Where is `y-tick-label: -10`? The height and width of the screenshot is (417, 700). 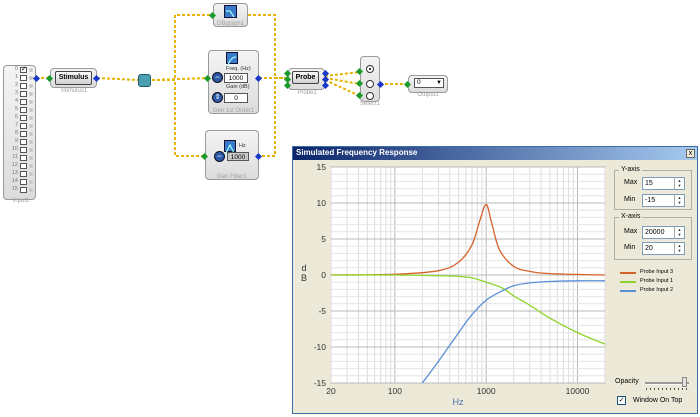 y-tick-label: -10 is located at coordinates (320, 347).